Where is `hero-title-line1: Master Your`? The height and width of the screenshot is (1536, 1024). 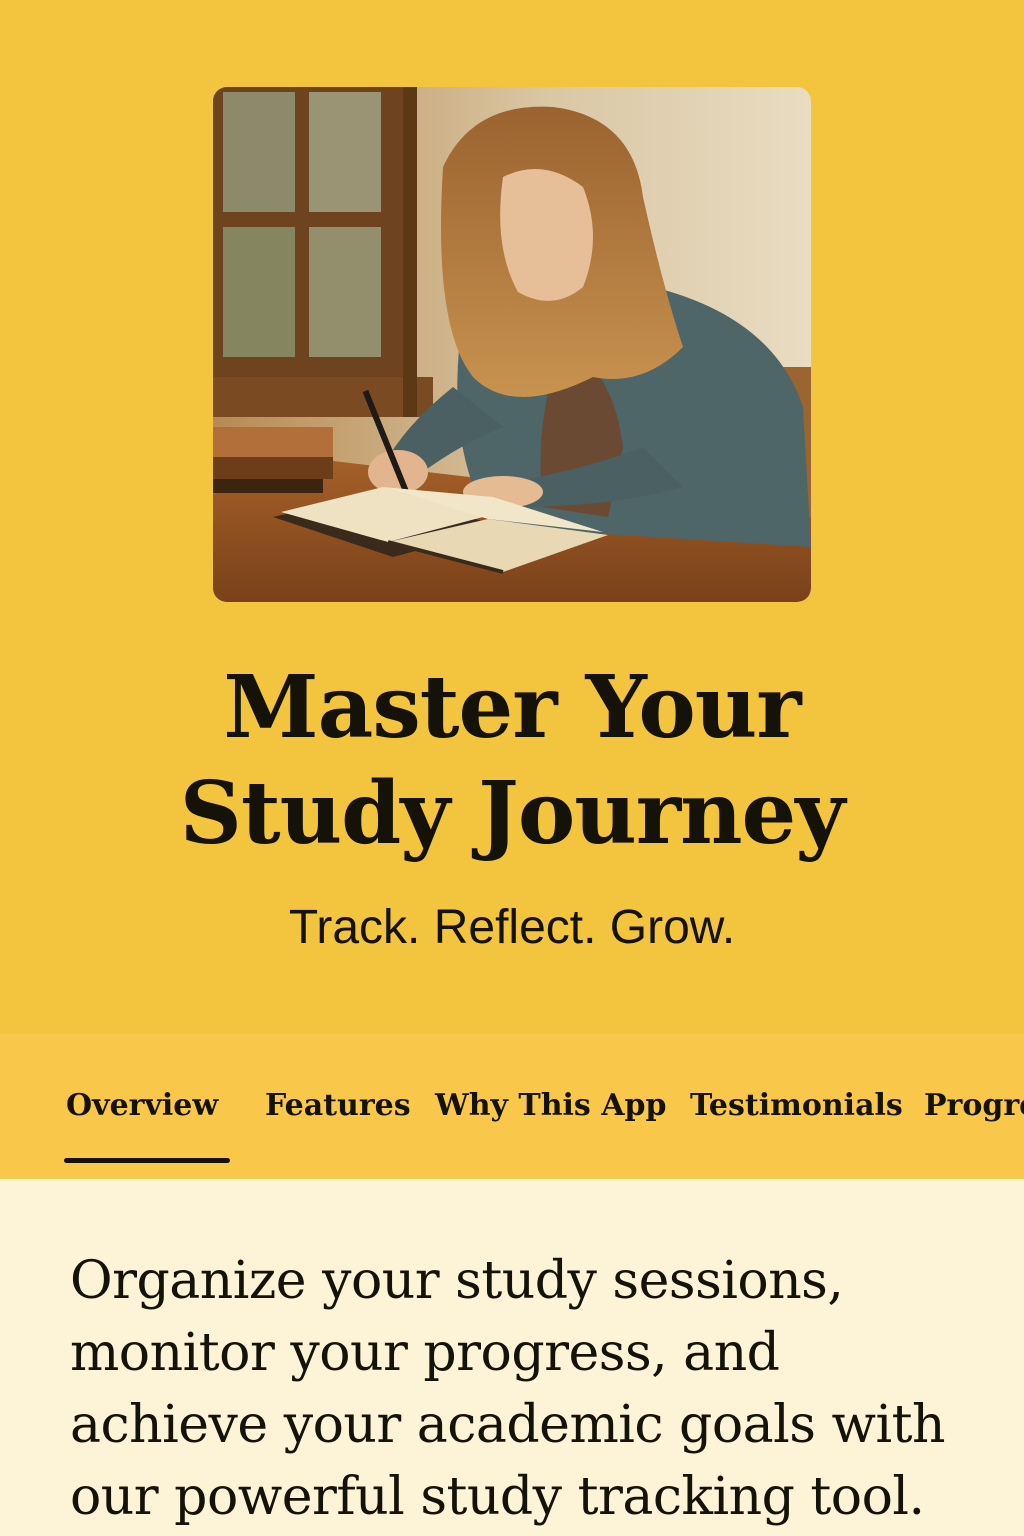 hero-title-line1: Master Your is located at coordinates (512, 707).